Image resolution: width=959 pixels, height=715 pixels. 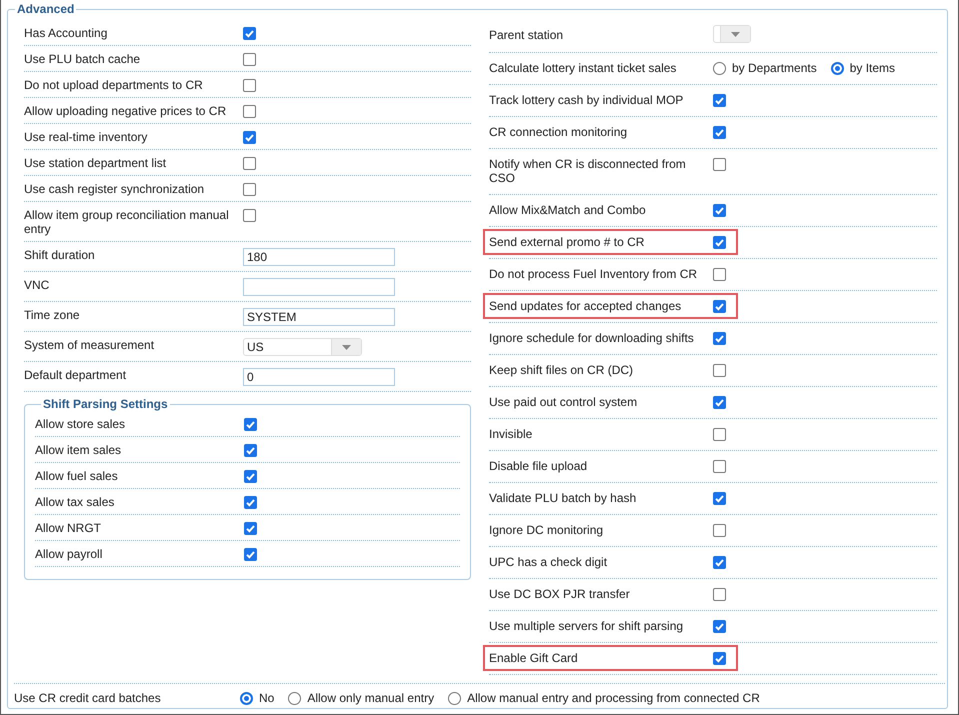 I want to click on setting-label: Use cash register synchronization, so click(x=115, y=189).